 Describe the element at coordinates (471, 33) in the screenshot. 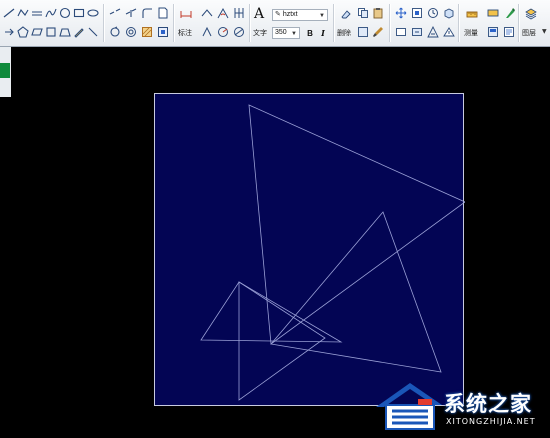

I see `measure-label: 测量` at that location.